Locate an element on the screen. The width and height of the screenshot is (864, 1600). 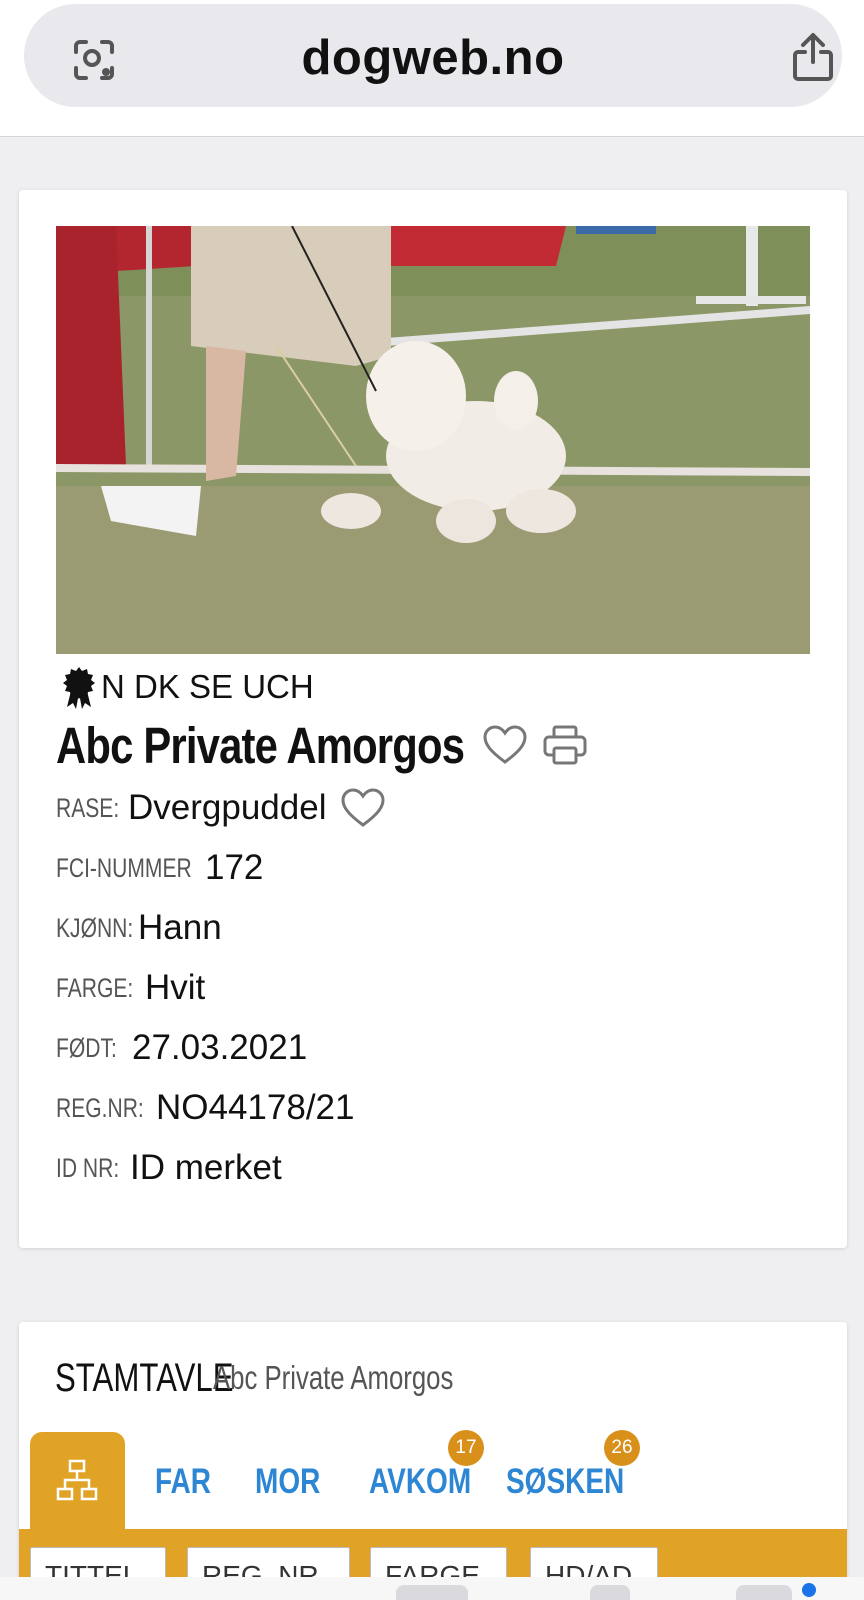
tab-sosken: SØSKEN is located at coordinates (565, 1483).